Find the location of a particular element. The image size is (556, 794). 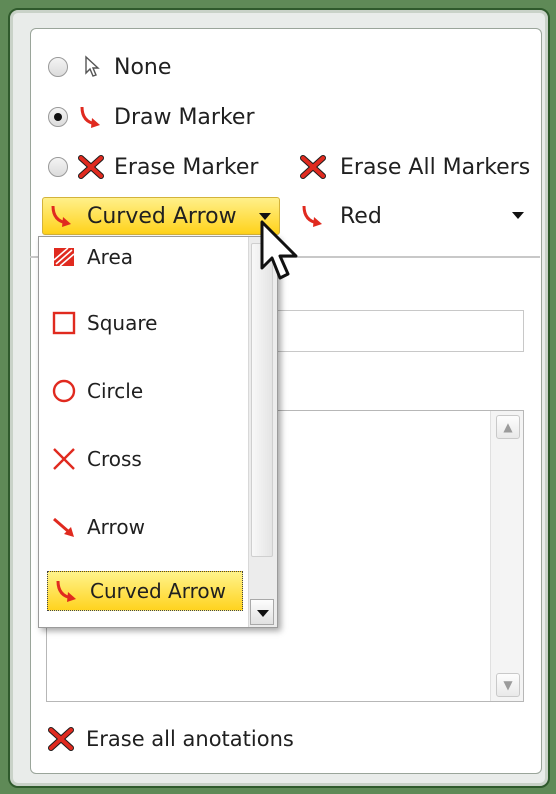

option-draw-marker: Draw Marker is located at coordinates (151, 117).